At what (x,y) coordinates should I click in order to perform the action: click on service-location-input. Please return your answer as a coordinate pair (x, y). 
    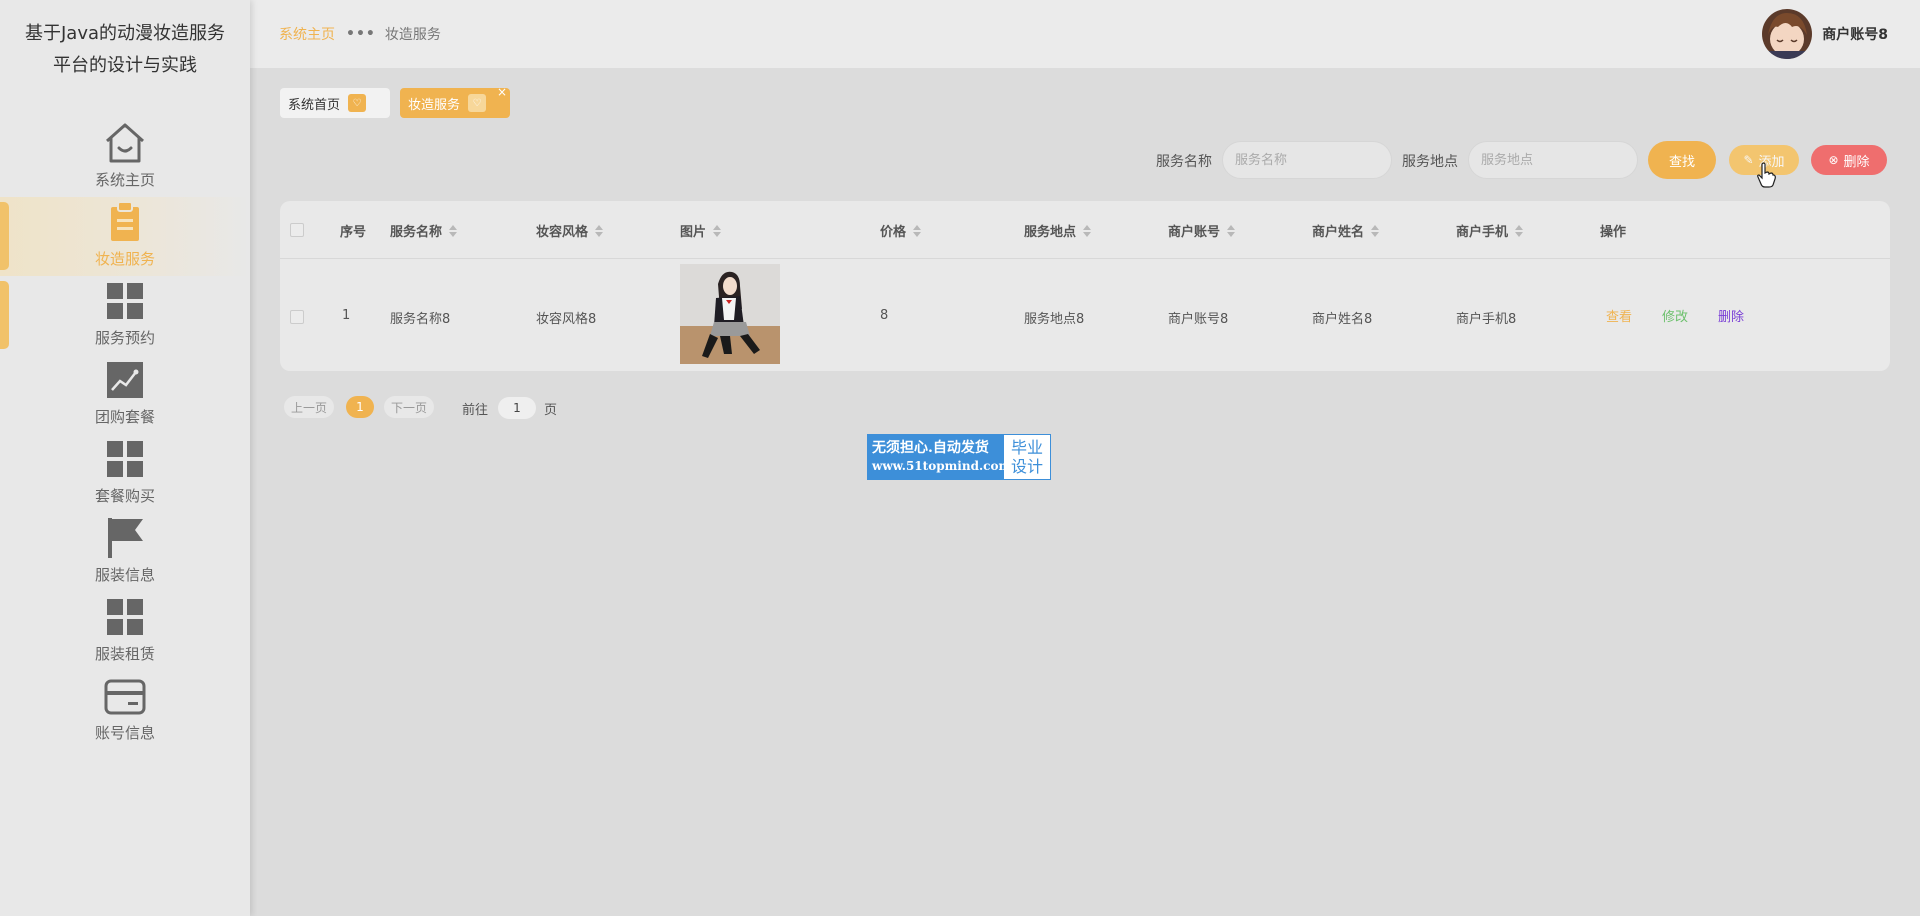
    Looking at the image, I should click on (1553, 160).